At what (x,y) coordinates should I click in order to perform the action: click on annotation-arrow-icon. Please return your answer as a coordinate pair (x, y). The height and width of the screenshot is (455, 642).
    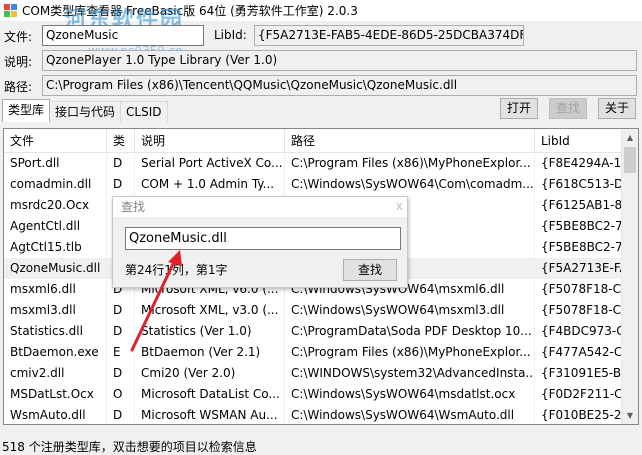
    Looking at the image, I should click on (156, 301).